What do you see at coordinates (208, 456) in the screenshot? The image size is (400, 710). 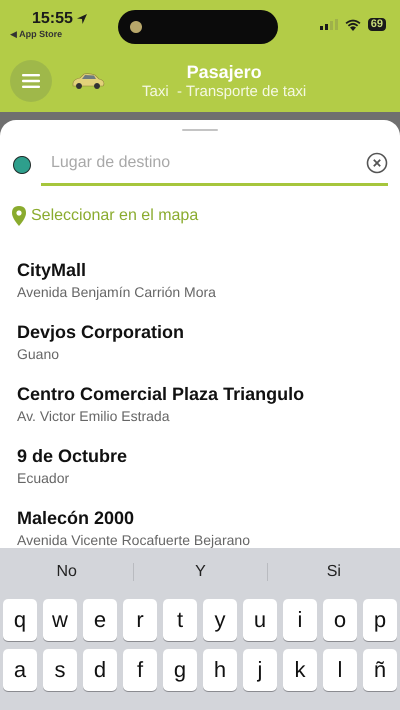 I see `place-name: 9 de Octubre` at bounding box center [208, 456].